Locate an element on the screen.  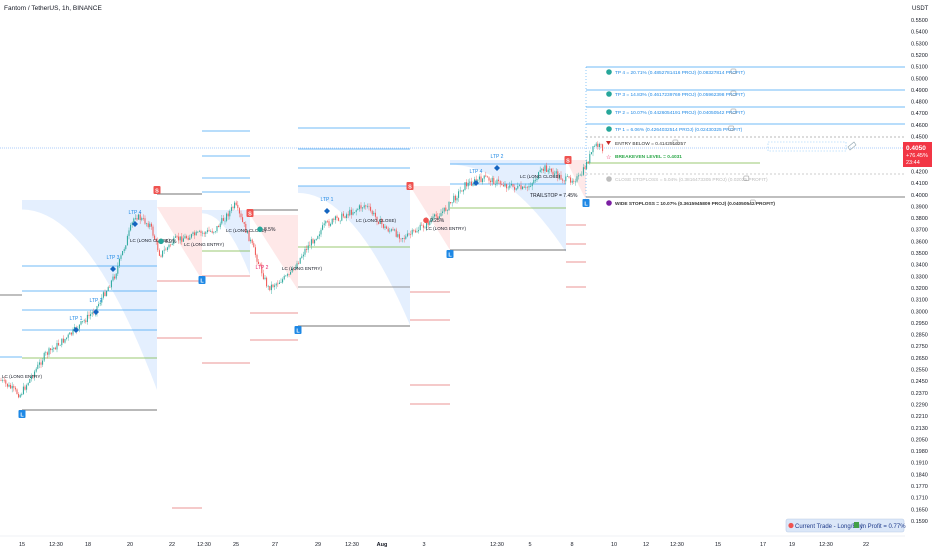
ltp-label: LTP 2 is located at coordinates (497, 157).